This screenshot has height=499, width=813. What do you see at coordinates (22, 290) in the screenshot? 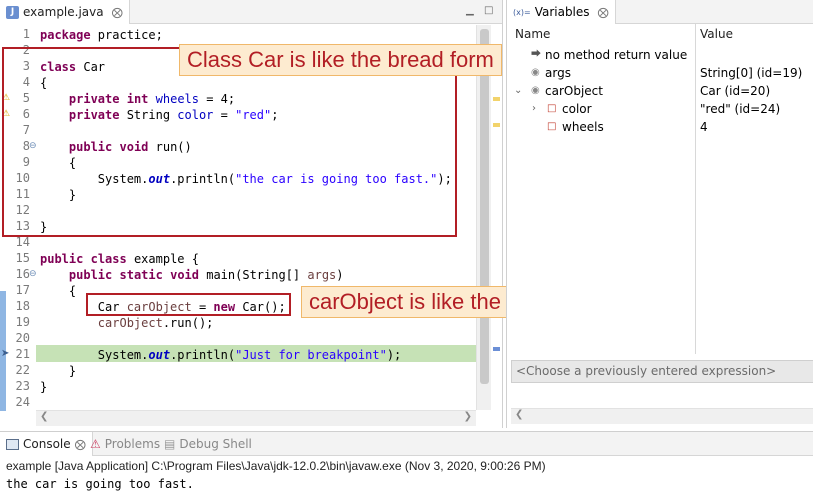
I see `line-number: 17` at bounding box center [22, 290].